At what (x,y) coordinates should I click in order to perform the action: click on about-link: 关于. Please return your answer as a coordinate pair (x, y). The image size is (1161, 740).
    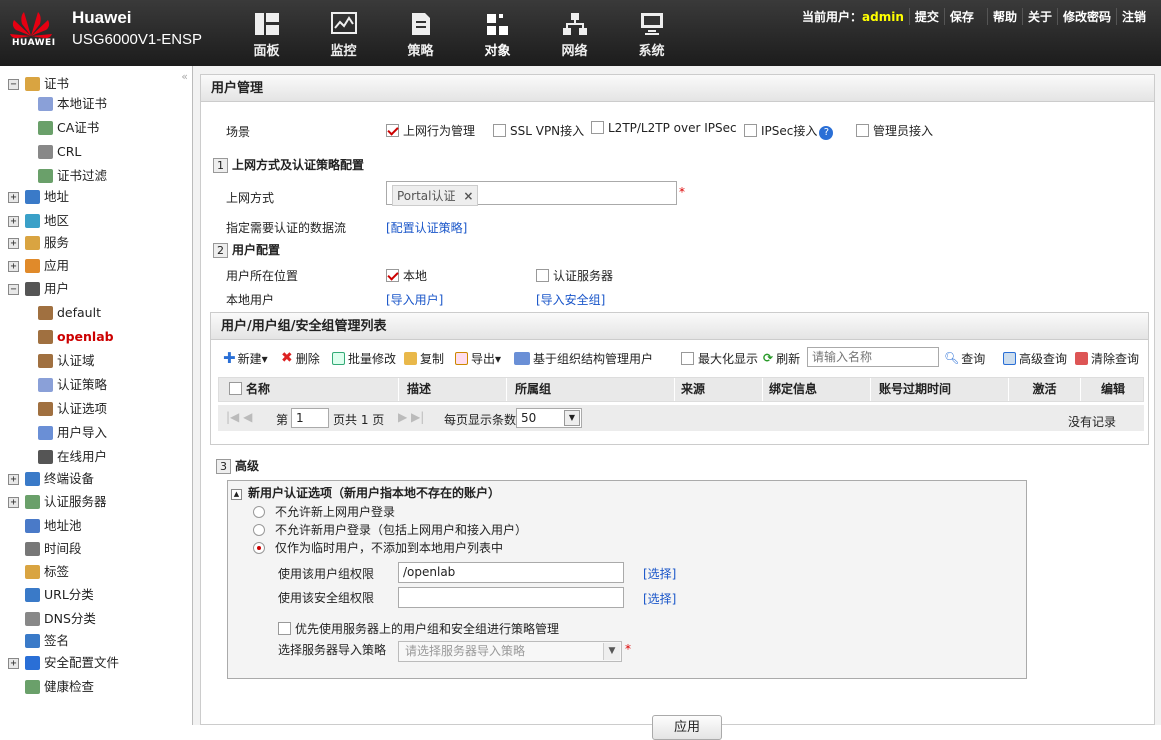
    Looking at the image, I should click on (1039, 16).